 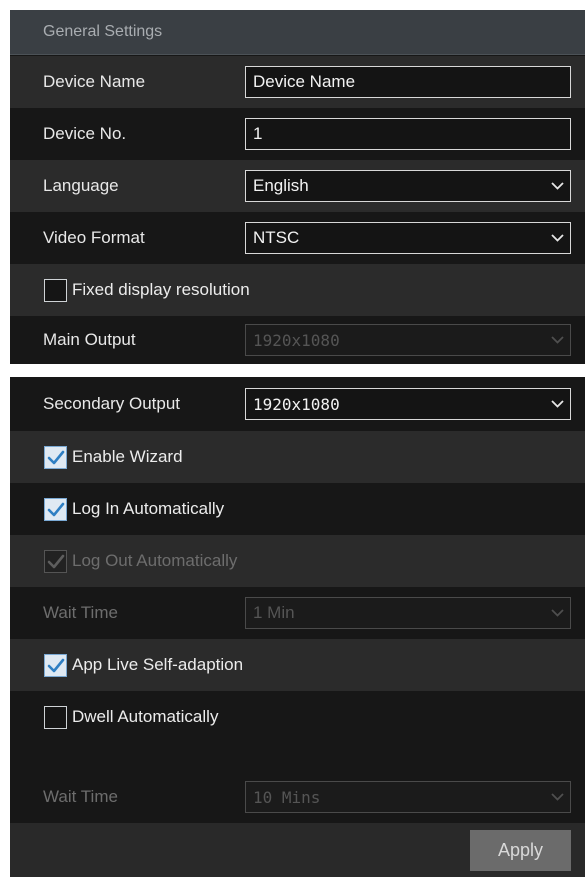 I want to click on row-device-no: Device No. 1, so click(x=297, y=134).